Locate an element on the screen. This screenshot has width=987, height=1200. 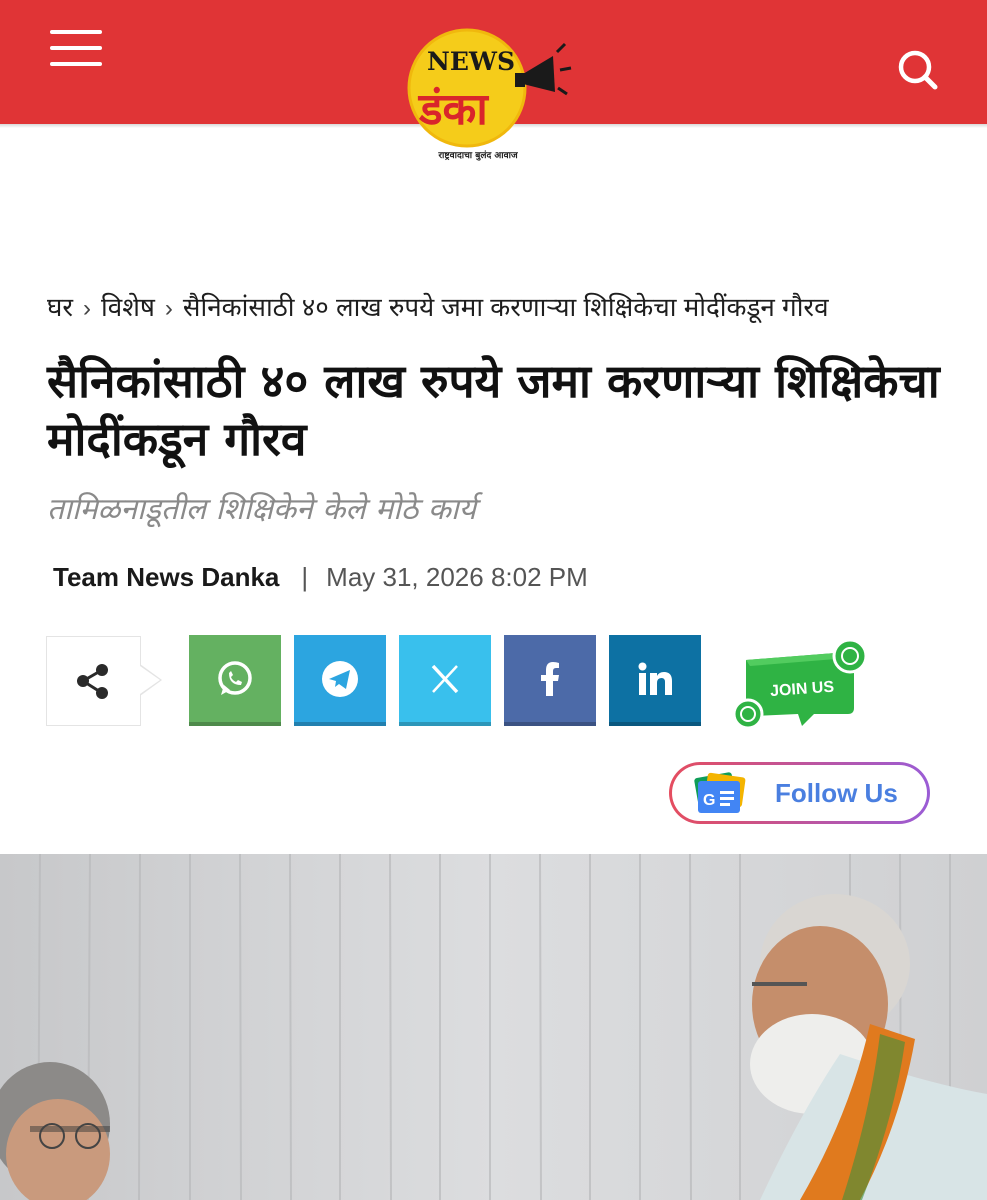
search-icon is located at coordinates (918, 70).